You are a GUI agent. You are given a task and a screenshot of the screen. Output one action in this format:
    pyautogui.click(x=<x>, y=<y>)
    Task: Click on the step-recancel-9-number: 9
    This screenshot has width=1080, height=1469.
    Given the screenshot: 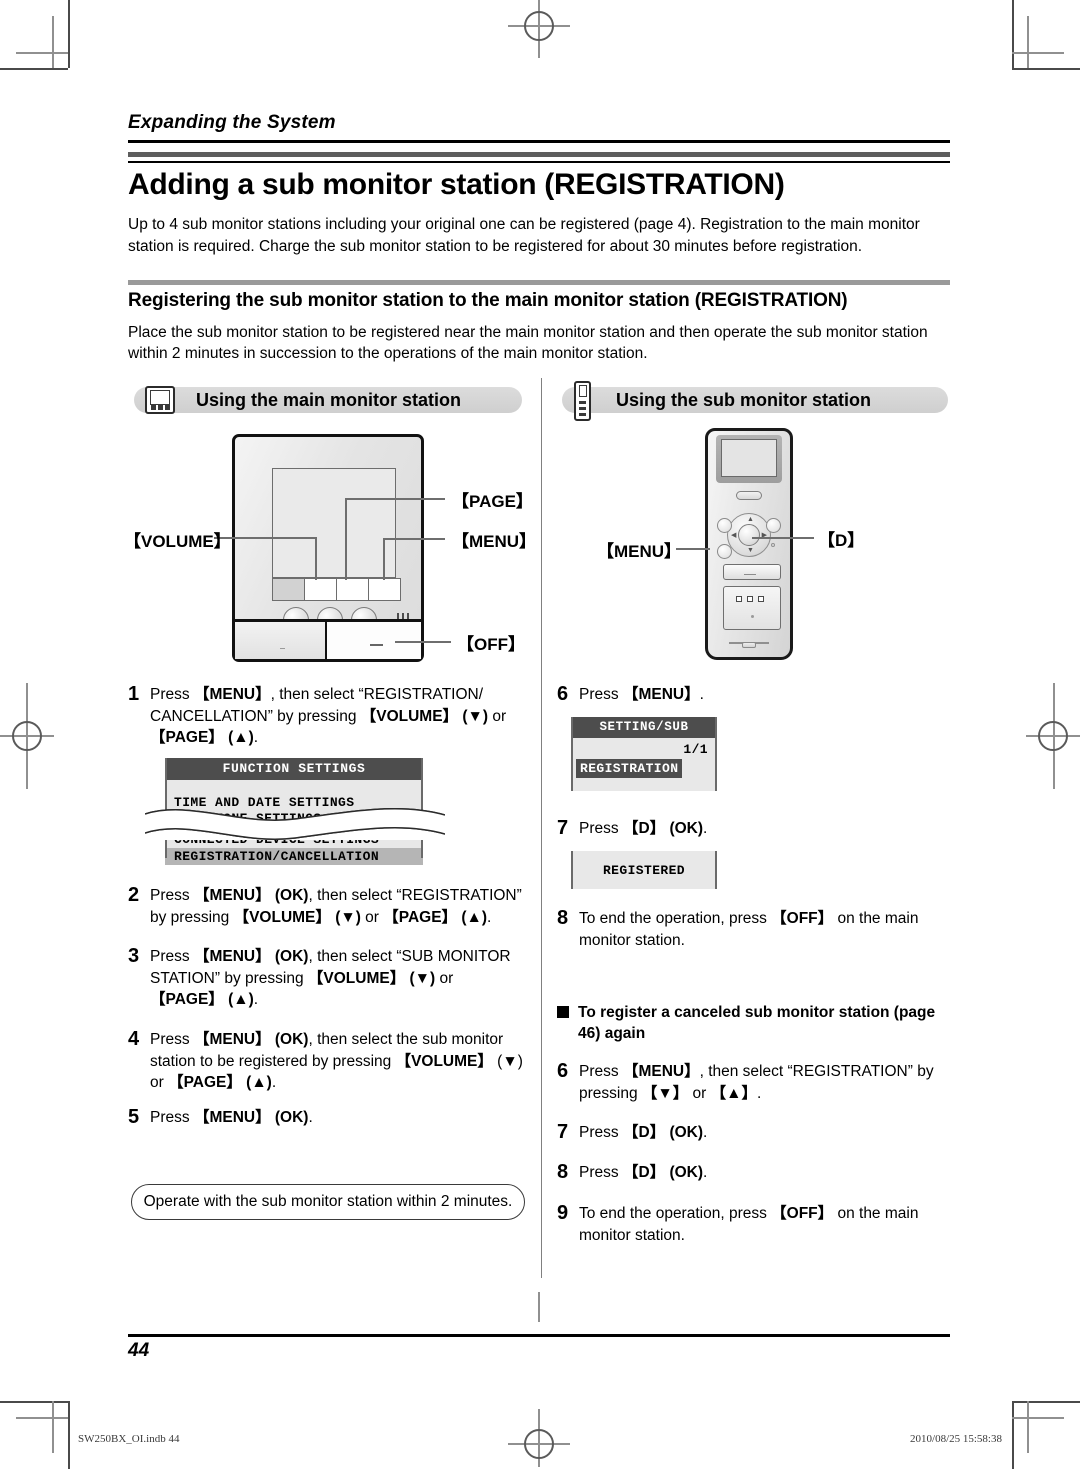 What is the action you would take?
    pyautogui.click(x=563, y=1213)
    